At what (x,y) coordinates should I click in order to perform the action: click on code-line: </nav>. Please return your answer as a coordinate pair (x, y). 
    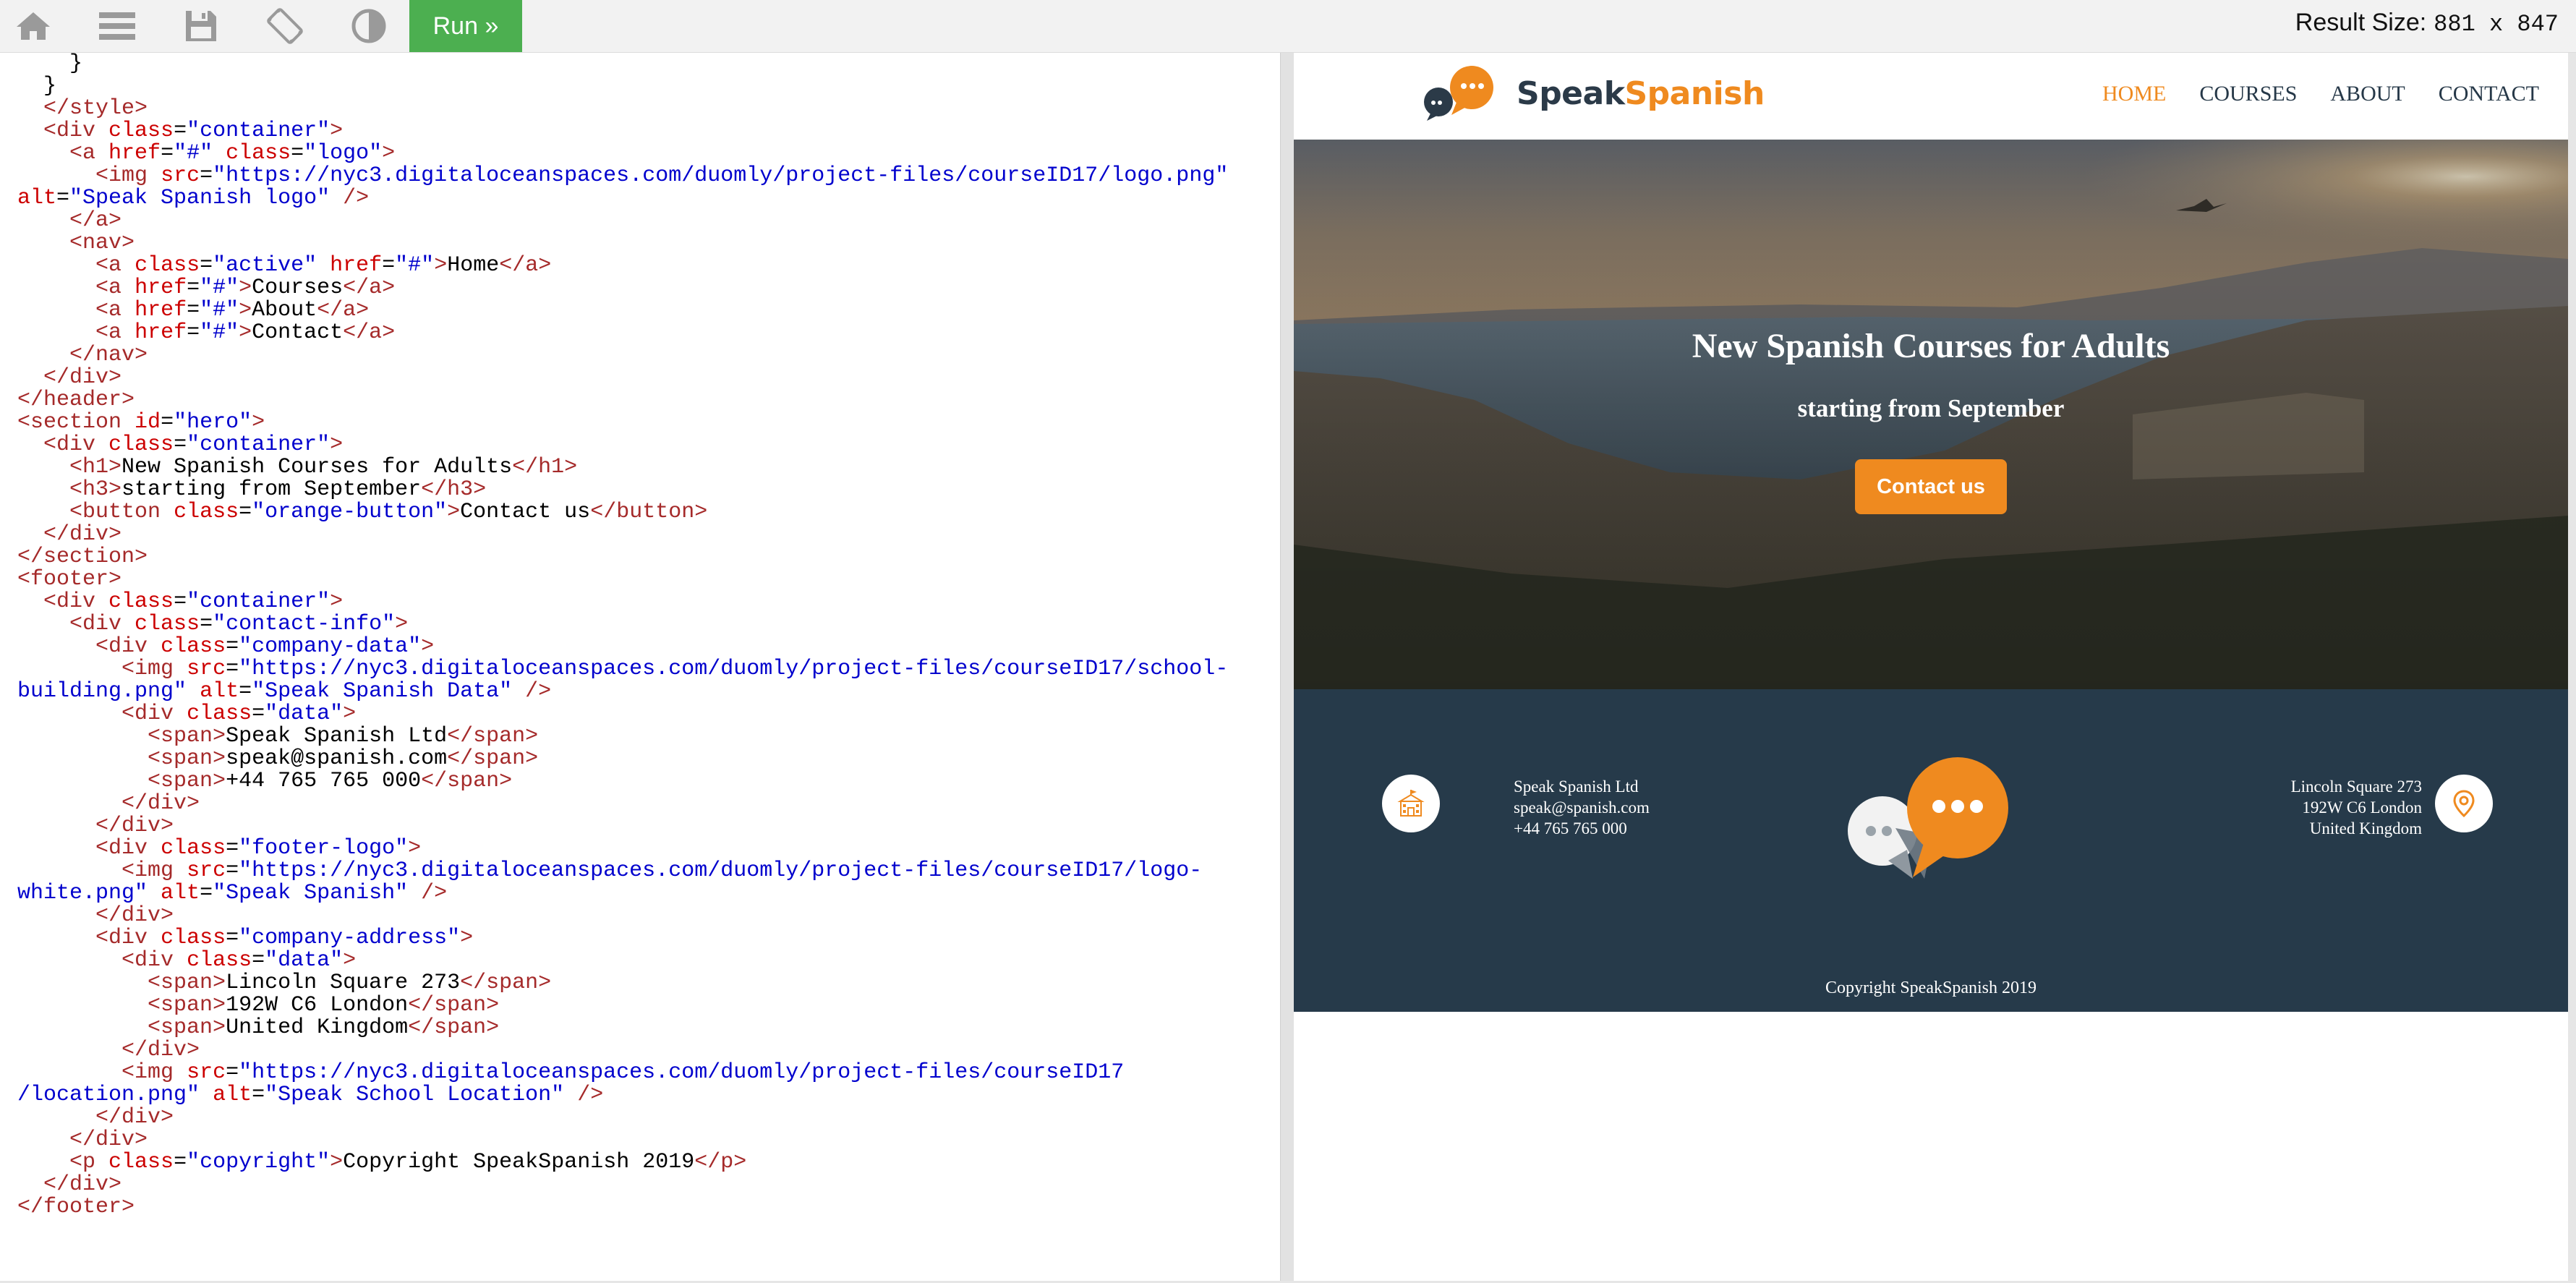
    Looking at the image, I should click on (648, 355).